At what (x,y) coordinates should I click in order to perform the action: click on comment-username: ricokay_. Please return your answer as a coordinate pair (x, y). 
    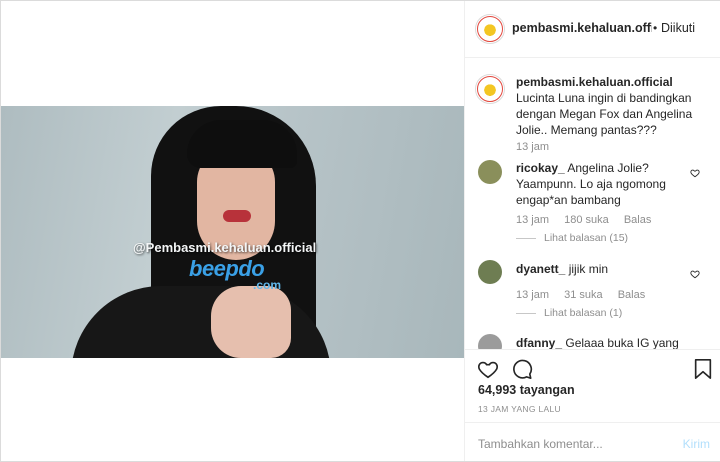
    Looking at the image, I should click on (540, 168).